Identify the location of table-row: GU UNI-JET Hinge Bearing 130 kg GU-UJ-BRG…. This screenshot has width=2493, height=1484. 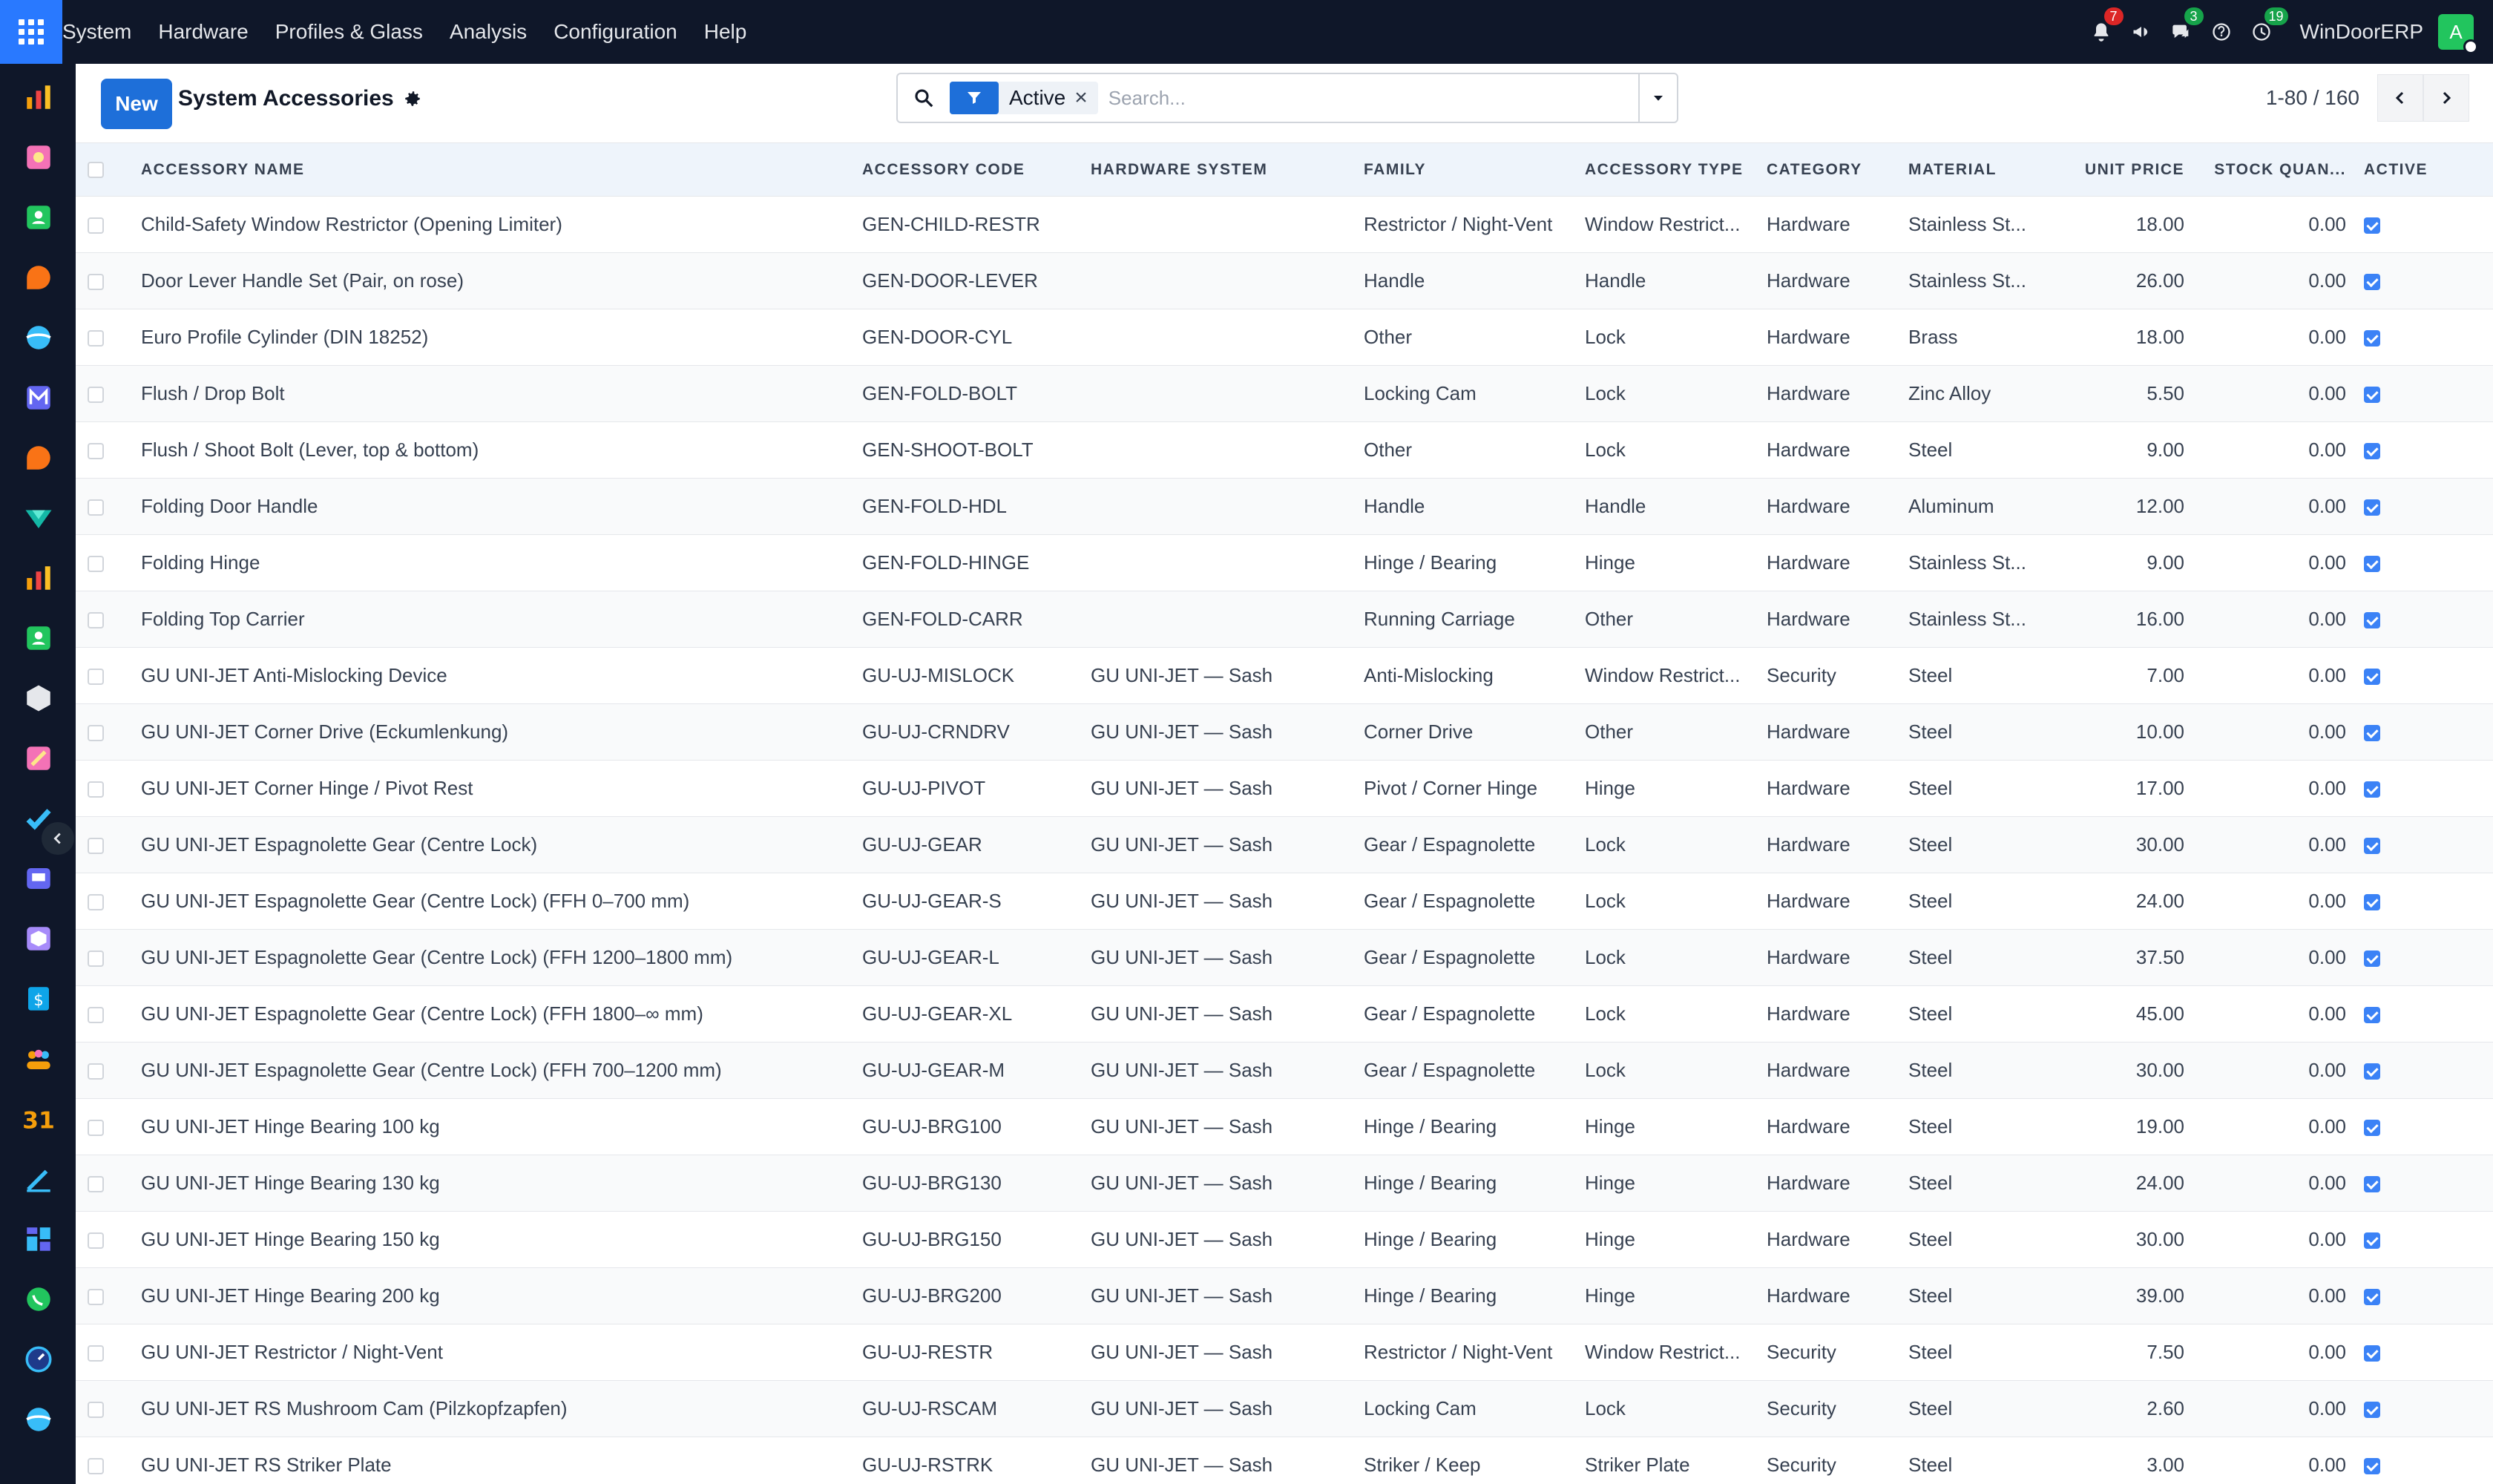
(1284, 1183).